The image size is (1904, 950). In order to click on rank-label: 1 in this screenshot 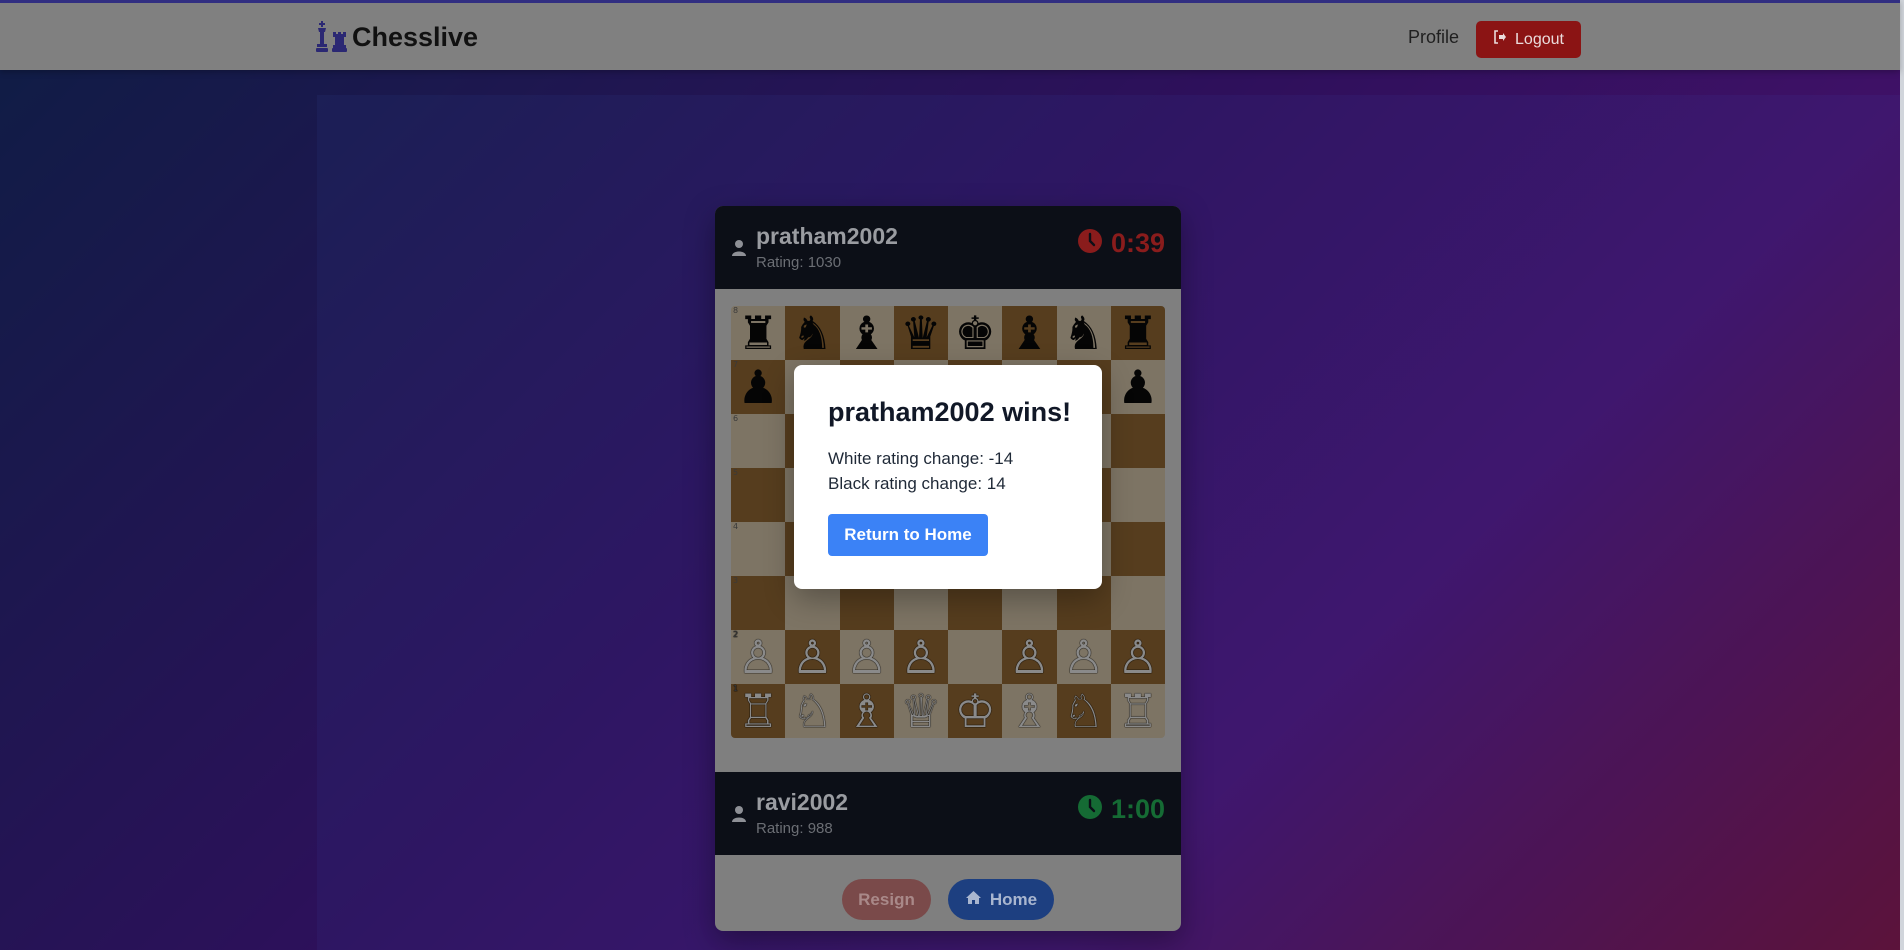, I will do `click(736, 688)`.